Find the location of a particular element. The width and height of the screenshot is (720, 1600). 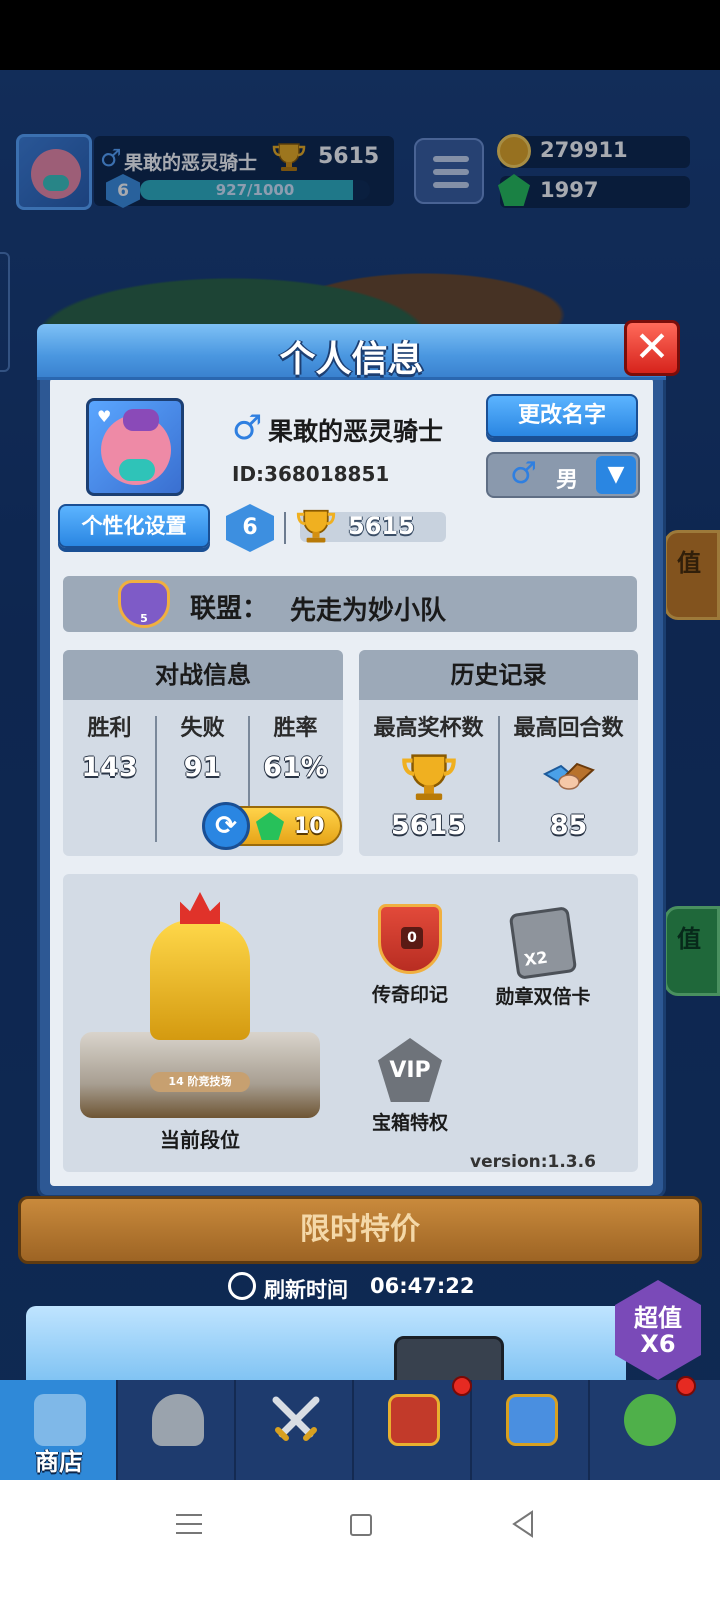

tab-clan is located at coordinates (413, 1430).